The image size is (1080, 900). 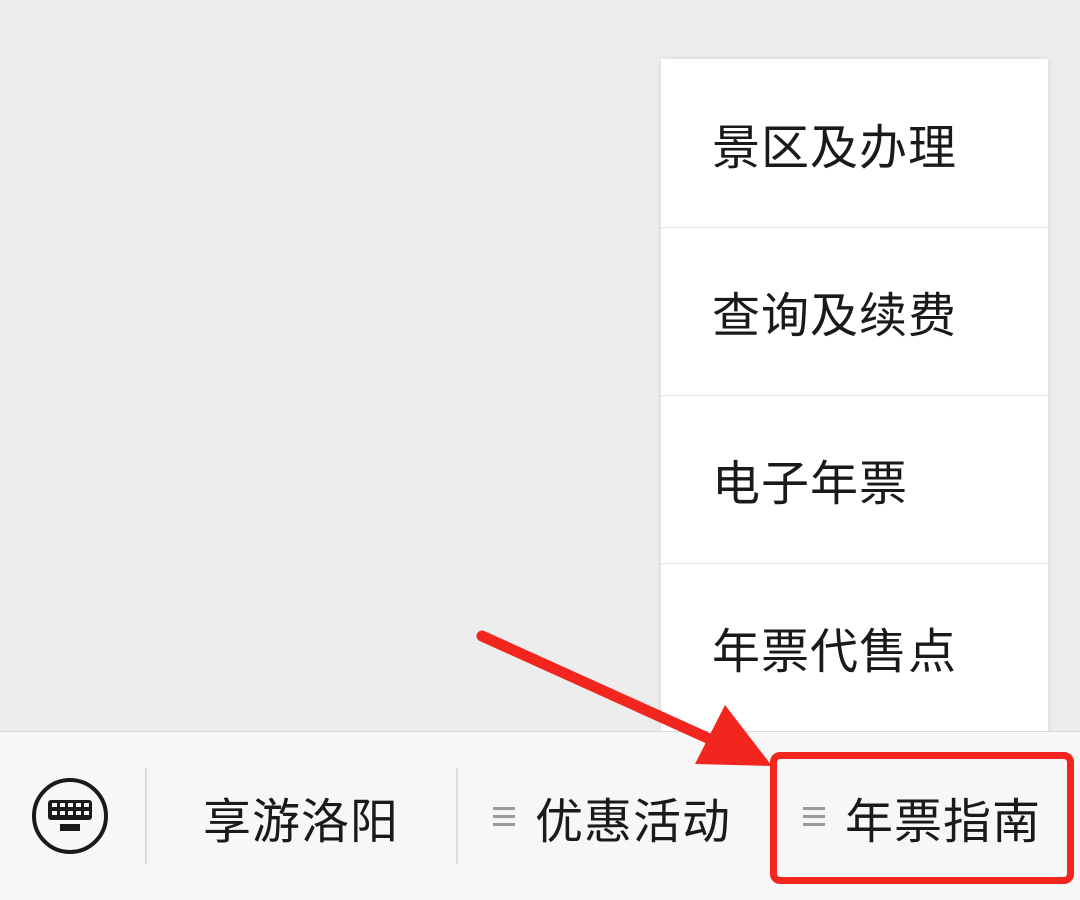 What do you see at coordinates (835, 148) in the screenshot?
I see `submenu-item-label: 景区及办理` at bounding box center [835, 148].